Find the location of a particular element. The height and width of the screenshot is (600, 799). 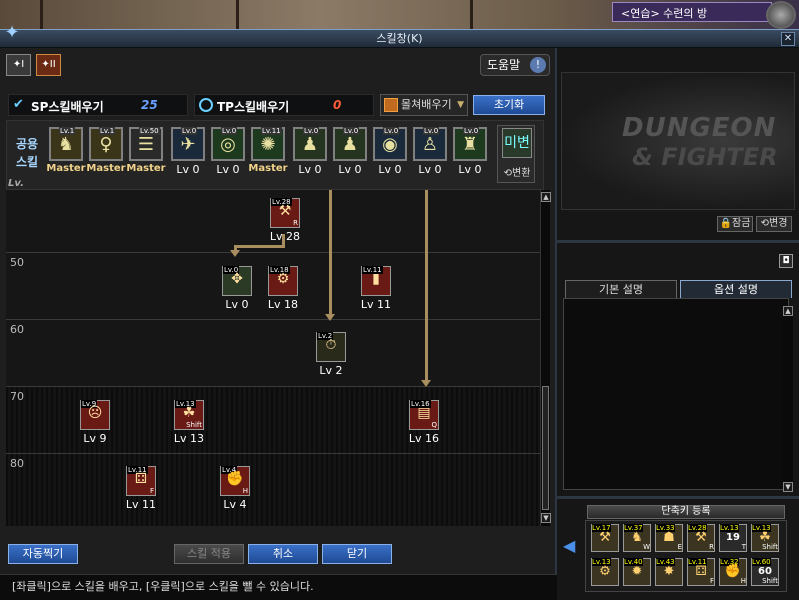

close-button: 닫기 is located at coordinates (357, 554).